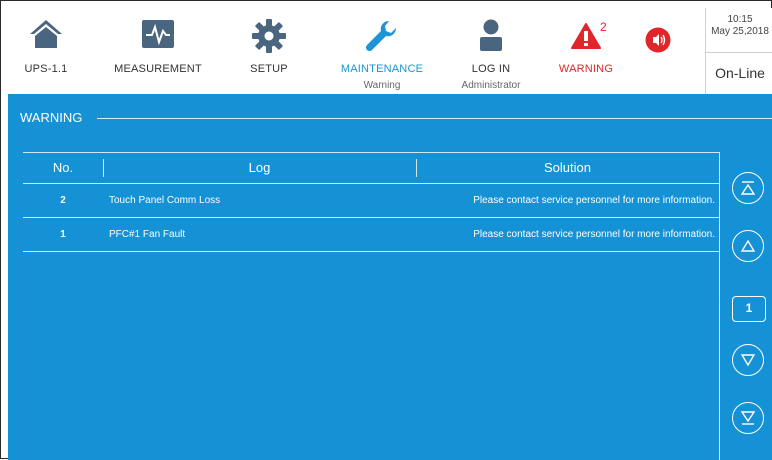 The height and width of the screenshot is (460, 772). I want to click on column-log: Log, so click(259, 167).